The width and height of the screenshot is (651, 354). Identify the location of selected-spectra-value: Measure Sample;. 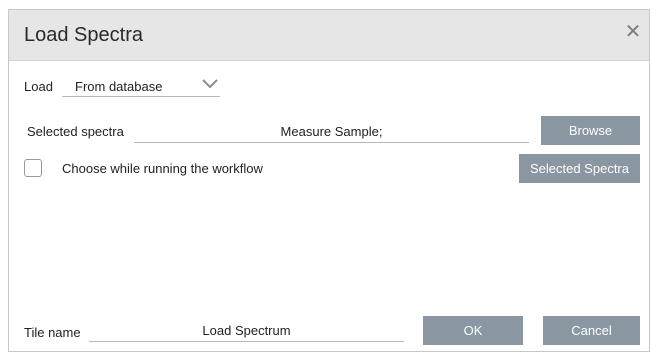
(331, 131).